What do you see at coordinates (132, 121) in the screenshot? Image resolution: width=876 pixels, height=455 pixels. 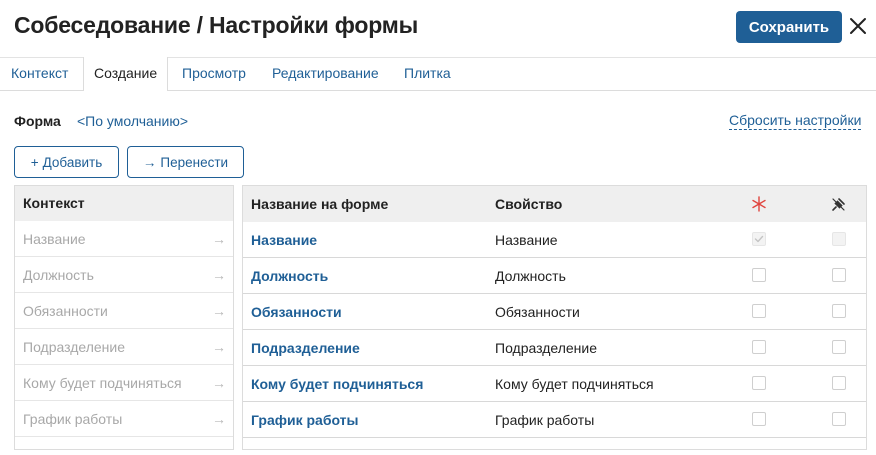 I see `form-select-link: <По умолчанию>` at bounding box center [132, 121].